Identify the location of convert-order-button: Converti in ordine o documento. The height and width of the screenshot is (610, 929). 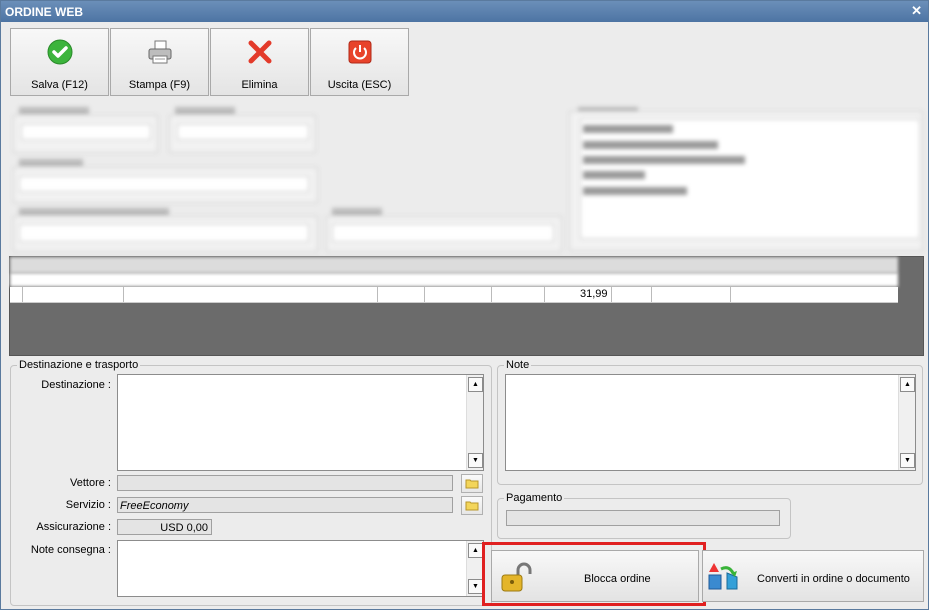
(813, 576).